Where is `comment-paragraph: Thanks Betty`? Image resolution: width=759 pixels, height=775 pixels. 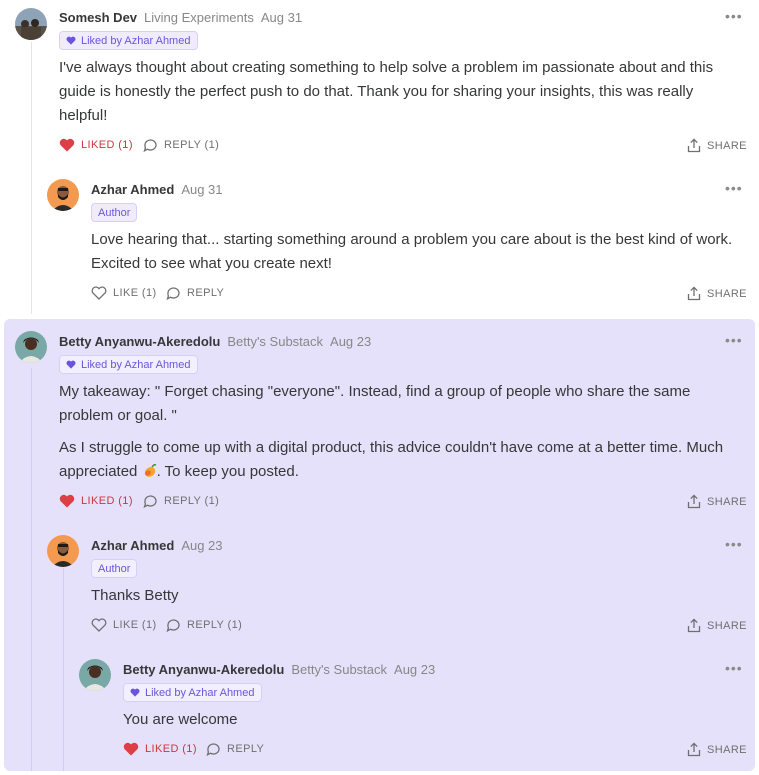
comment-paragraph: Thanks Betty is located at coordinates (135, 595).